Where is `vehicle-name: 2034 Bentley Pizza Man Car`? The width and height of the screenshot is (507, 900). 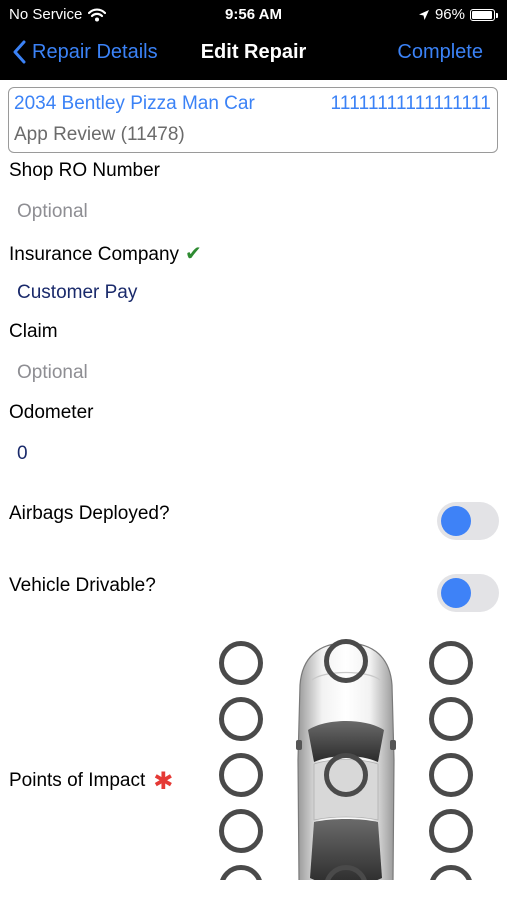
vehicle-name: 2034 Bentley Pizza Man Car is located at coordinates (134, 103).